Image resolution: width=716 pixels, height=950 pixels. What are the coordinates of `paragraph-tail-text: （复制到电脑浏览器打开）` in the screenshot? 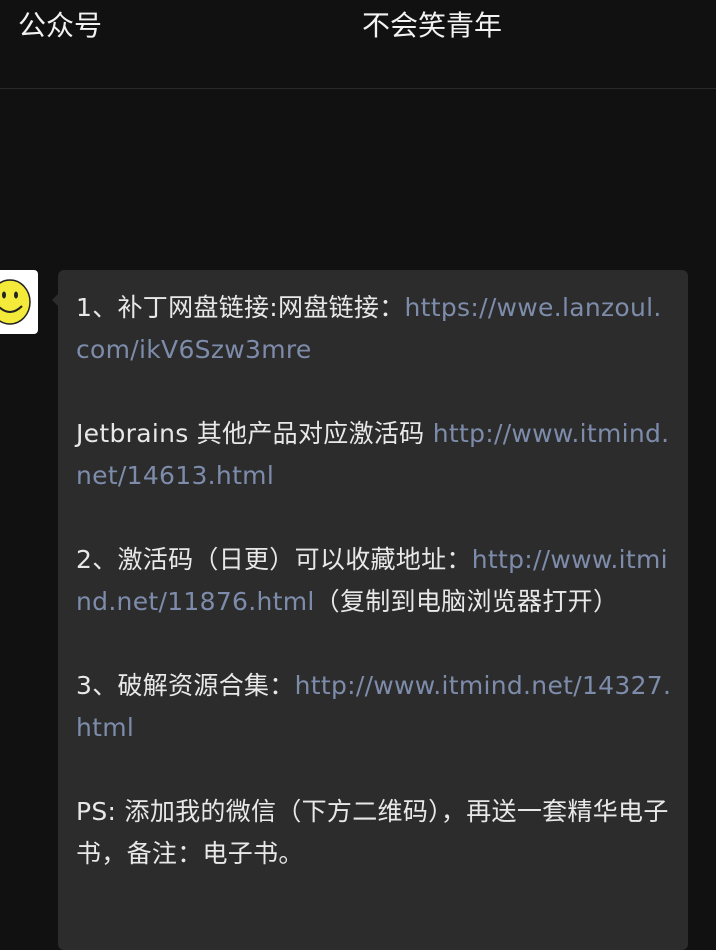 It's located at (466, 601).